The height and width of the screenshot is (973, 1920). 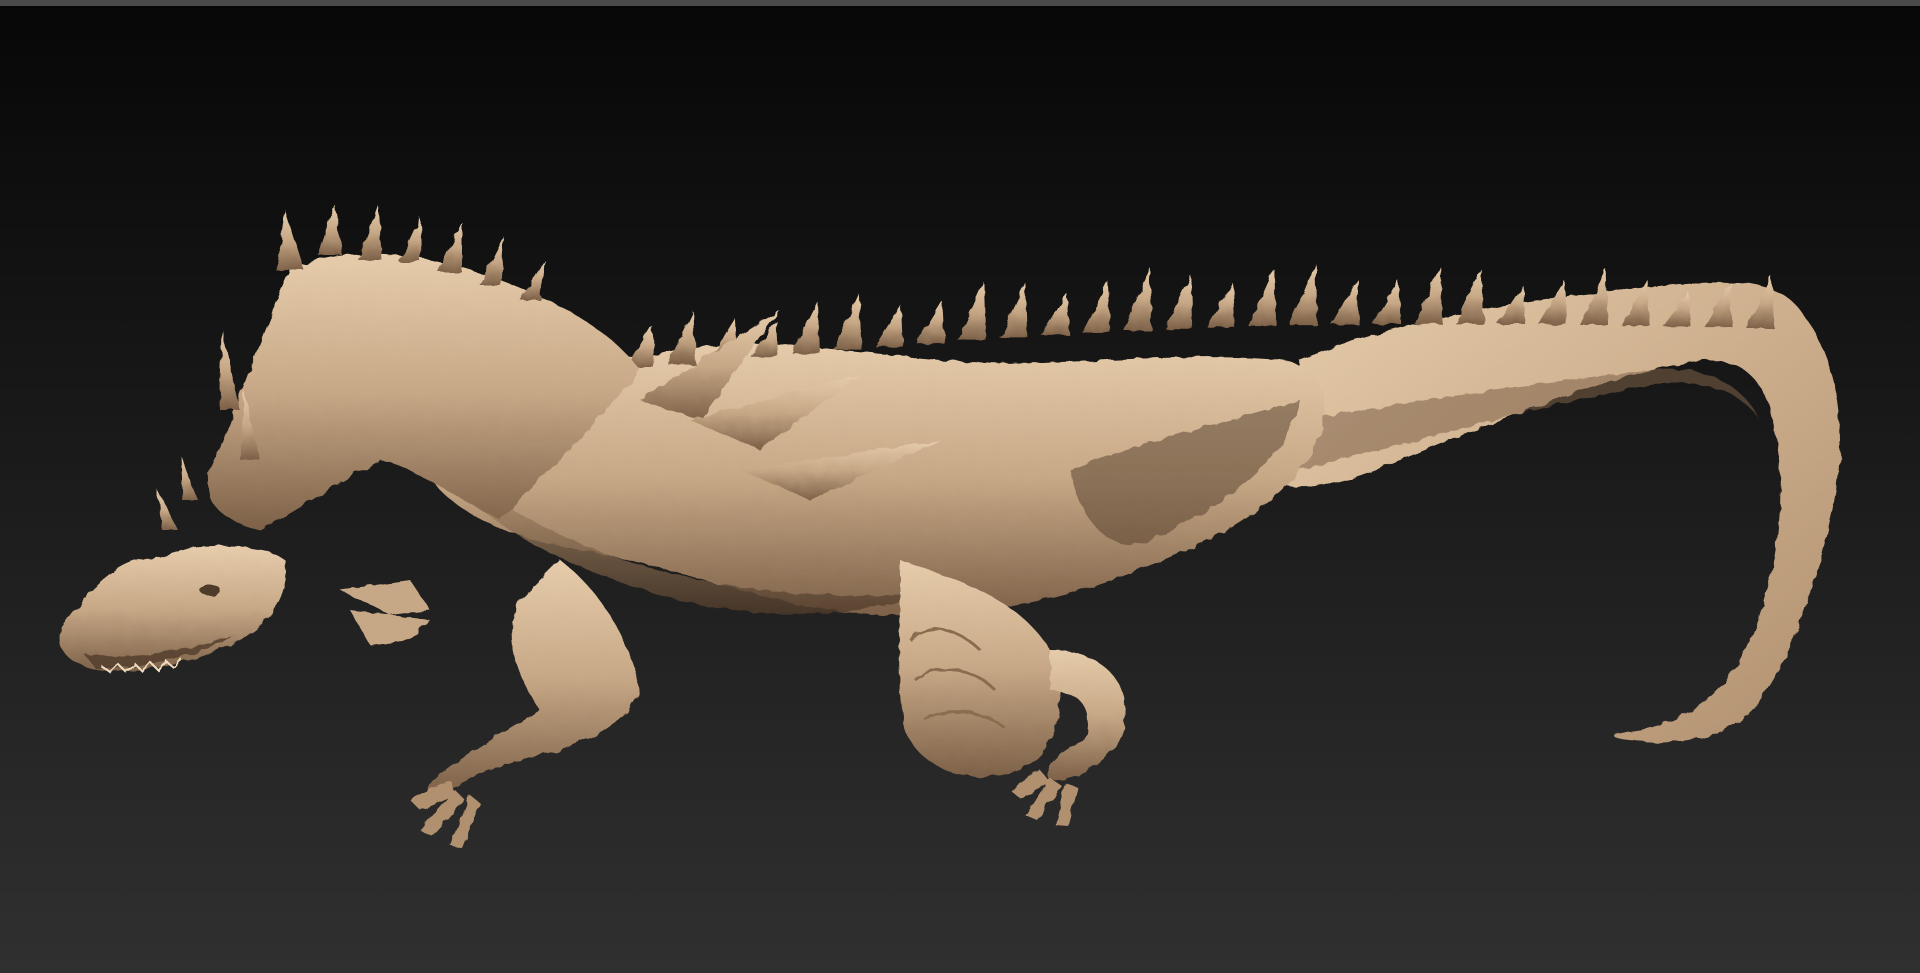 What do you see at coordinates (1550, 512) in the screenshot?
I see `dragon-tail` at bounding box center [1550, 512].